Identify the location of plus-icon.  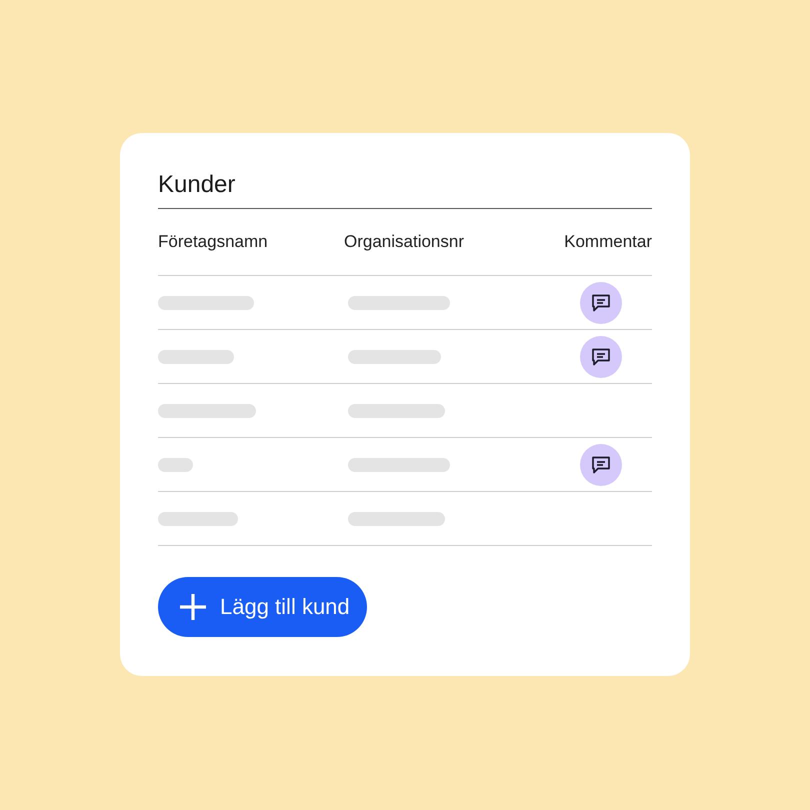
(193, 607).